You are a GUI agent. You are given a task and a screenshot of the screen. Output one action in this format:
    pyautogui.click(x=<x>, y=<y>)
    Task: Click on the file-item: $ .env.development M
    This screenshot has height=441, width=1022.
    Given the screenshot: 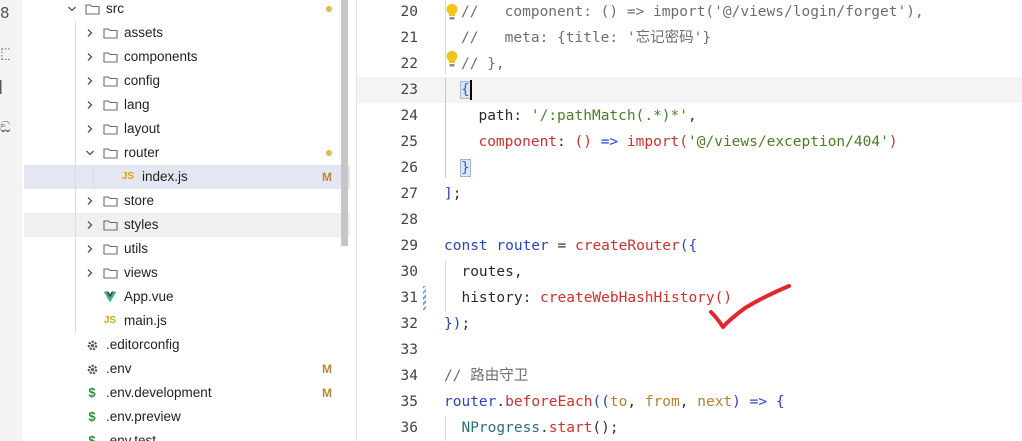 What is the action you would take?
    pyautogui.click(x=187, y=393)
    